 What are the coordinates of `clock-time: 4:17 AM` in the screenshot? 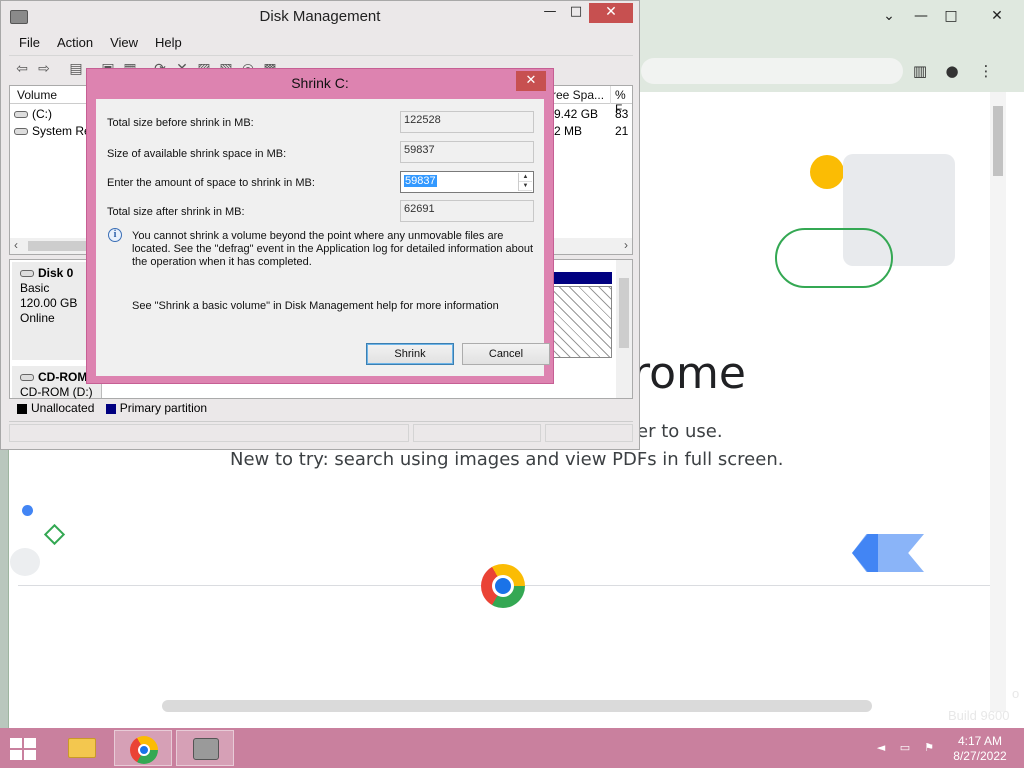 It's located at (980, 741).